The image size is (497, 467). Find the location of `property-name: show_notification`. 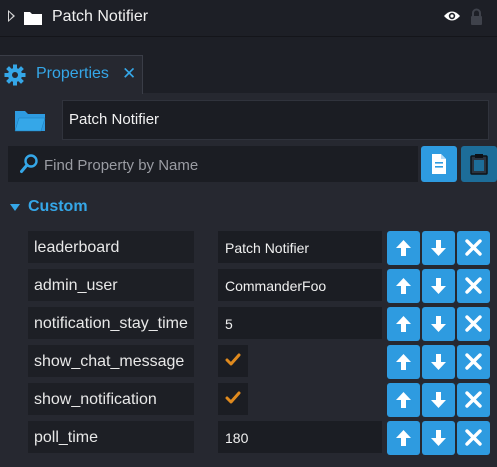

property-name: show_notification is located at coordinates (111, 399).